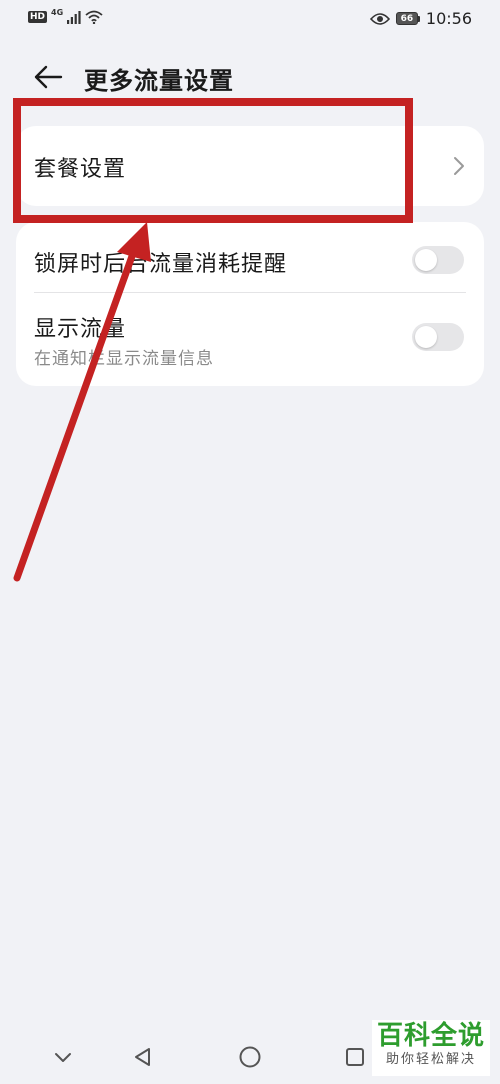 The image size is (500, 1084). I want to click on signal-icon, so click(74, 17).